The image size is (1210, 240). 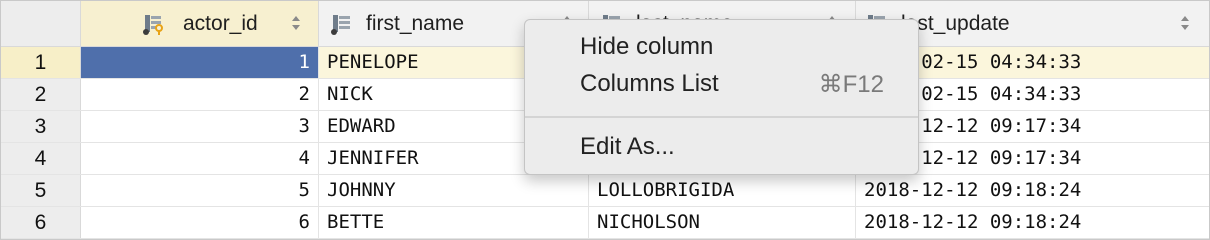 What do you see at coordinates (649, 83) in the screenshot?
I see `menu-item-label: Columns List` at bounding box center [649, 83].